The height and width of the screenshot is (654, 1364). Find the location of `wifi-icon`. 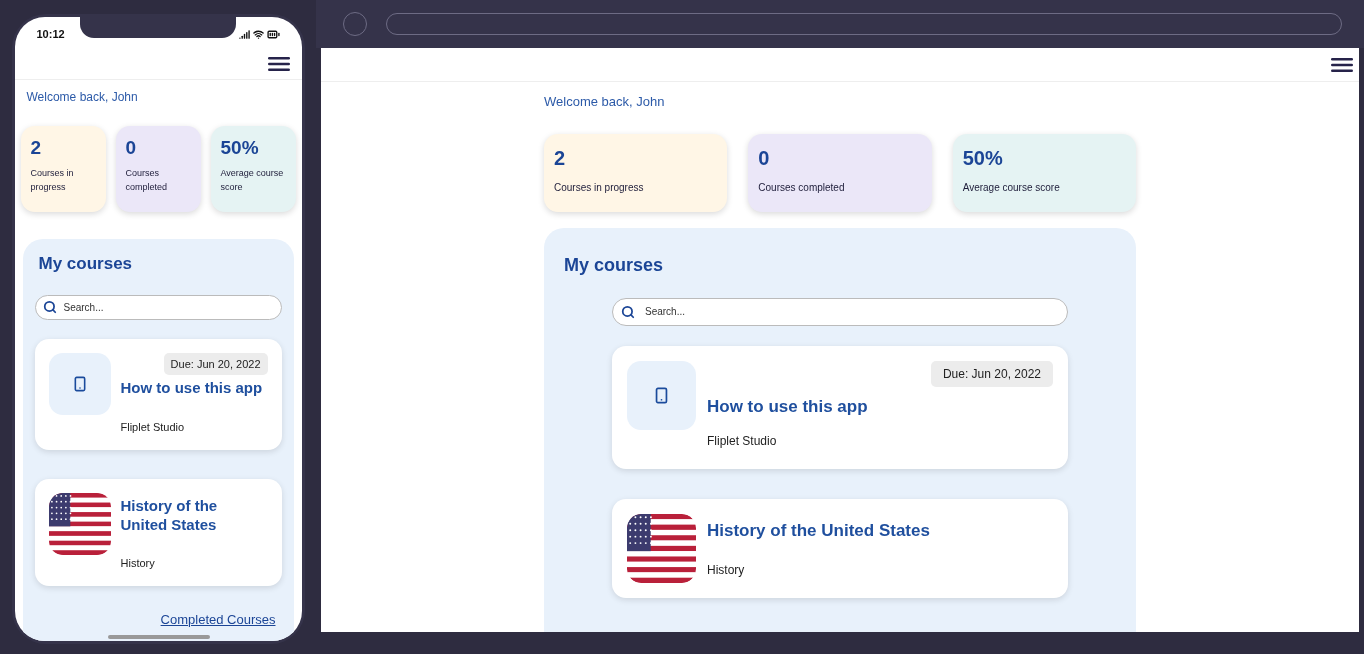

wifi-icon is located at coordinates (258, 34).